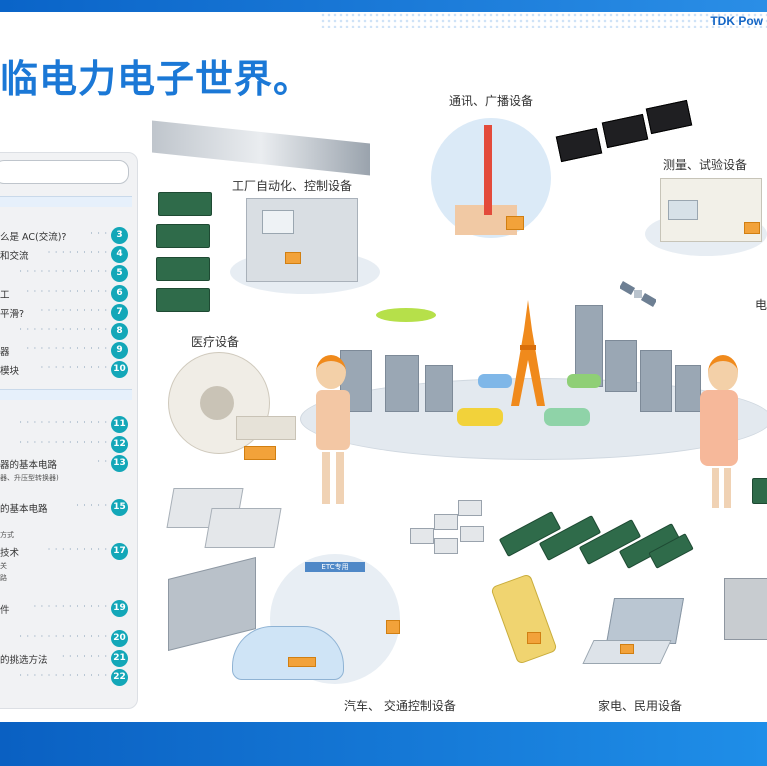  I want to click on antenna-icon, so click(488, 170).